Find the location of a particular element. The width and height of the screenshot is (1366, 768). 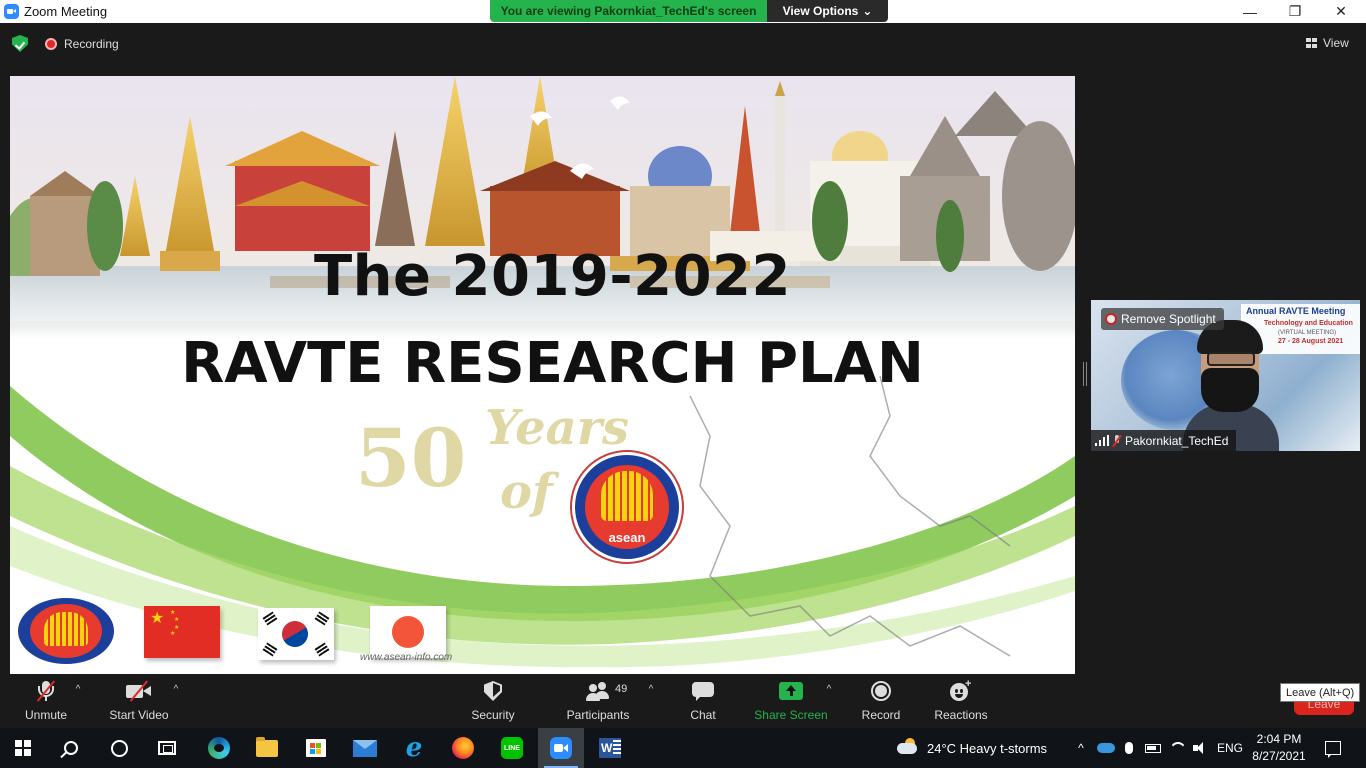

store-icon is located at coordinates (316, 748).